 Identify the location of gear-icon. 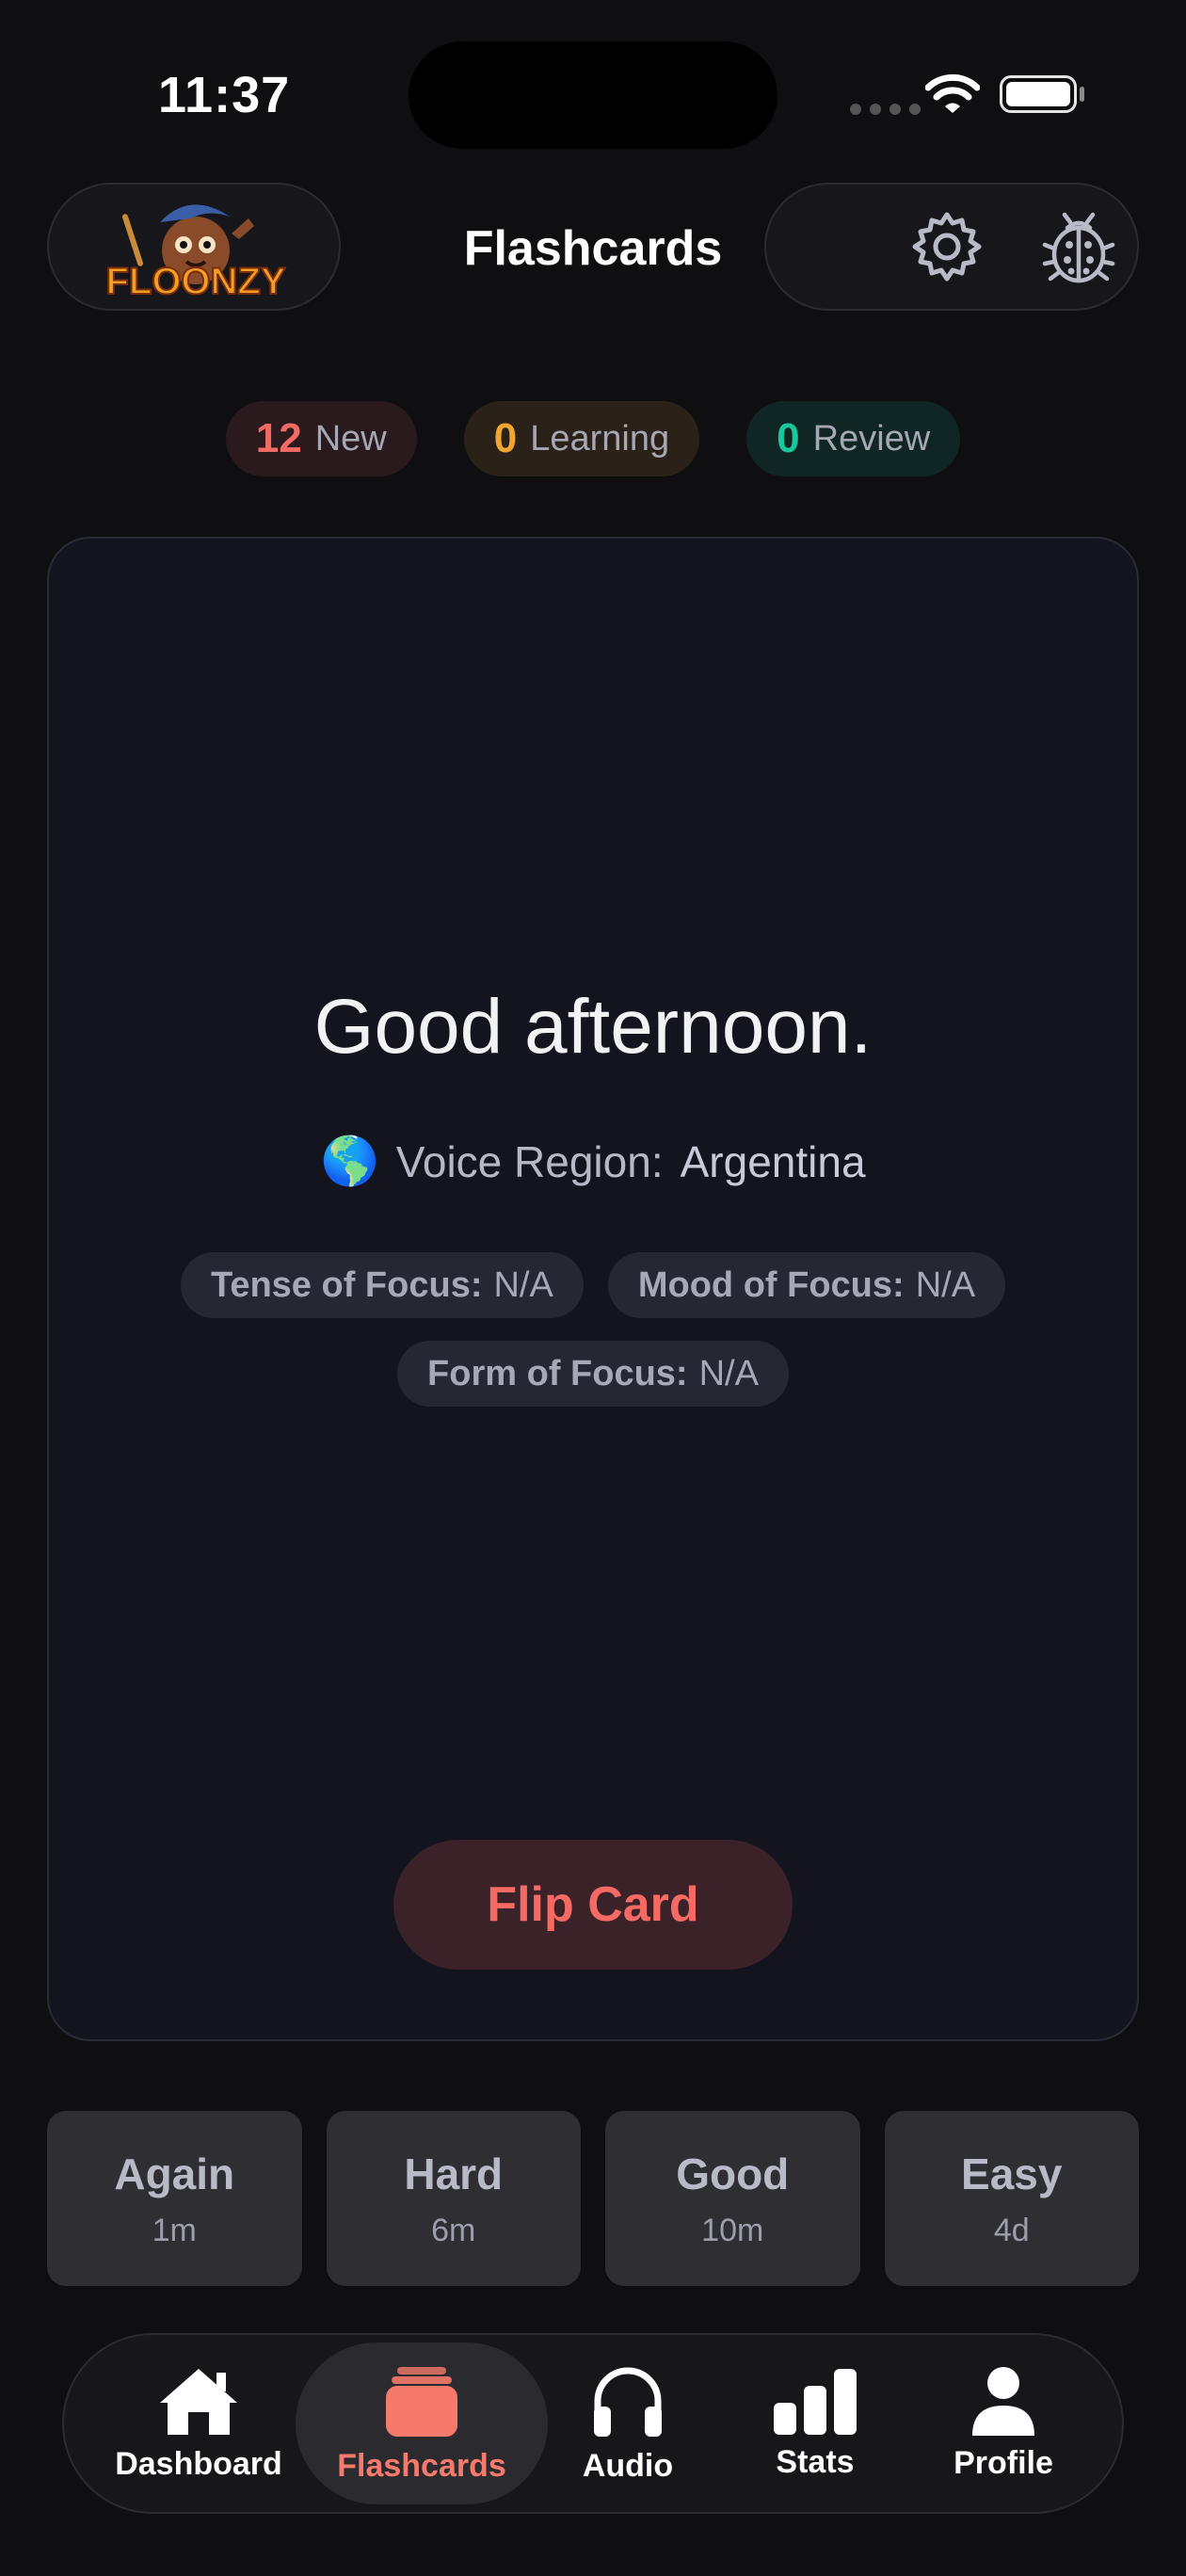
(947, 247).